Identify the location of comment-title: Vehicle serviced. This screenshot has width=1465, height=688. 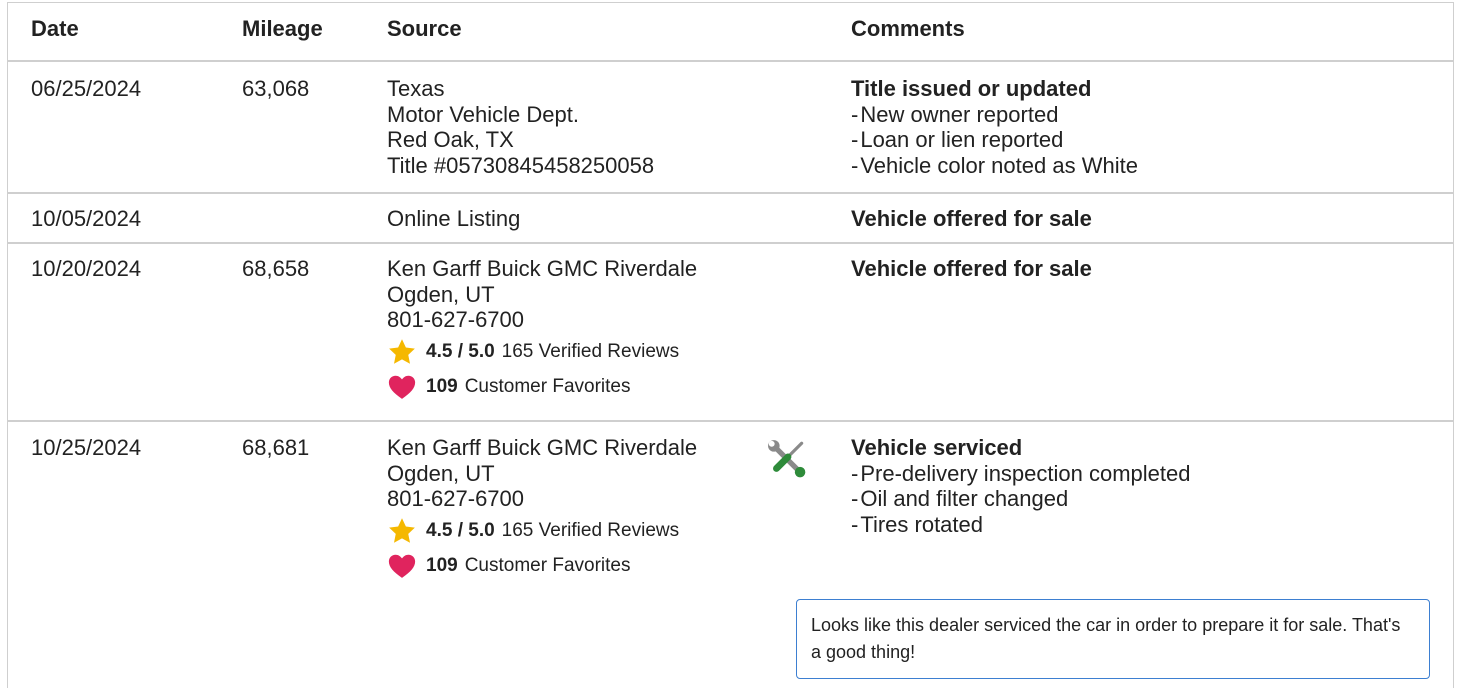
(937, 447).